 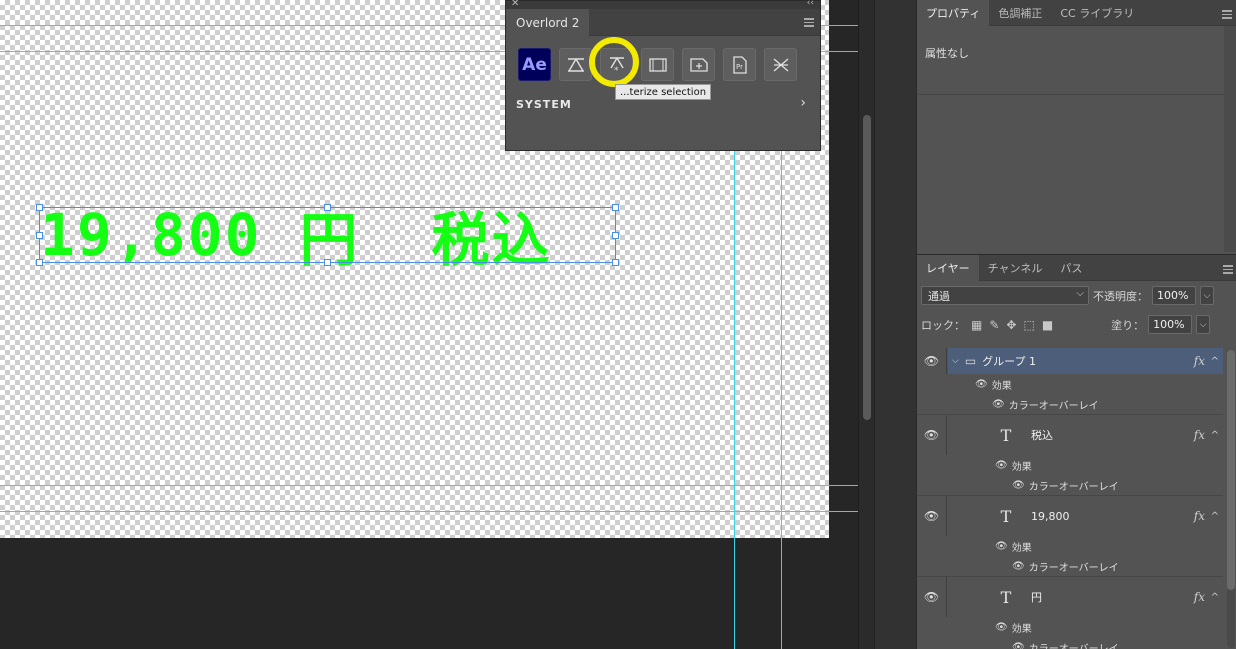 What do you see at coordinates (1085, 361) in the screenshot?
I see `group-row-highlight: ⌵ ▭ グループ 1 fx ^` at bounding box center [1085, 361].